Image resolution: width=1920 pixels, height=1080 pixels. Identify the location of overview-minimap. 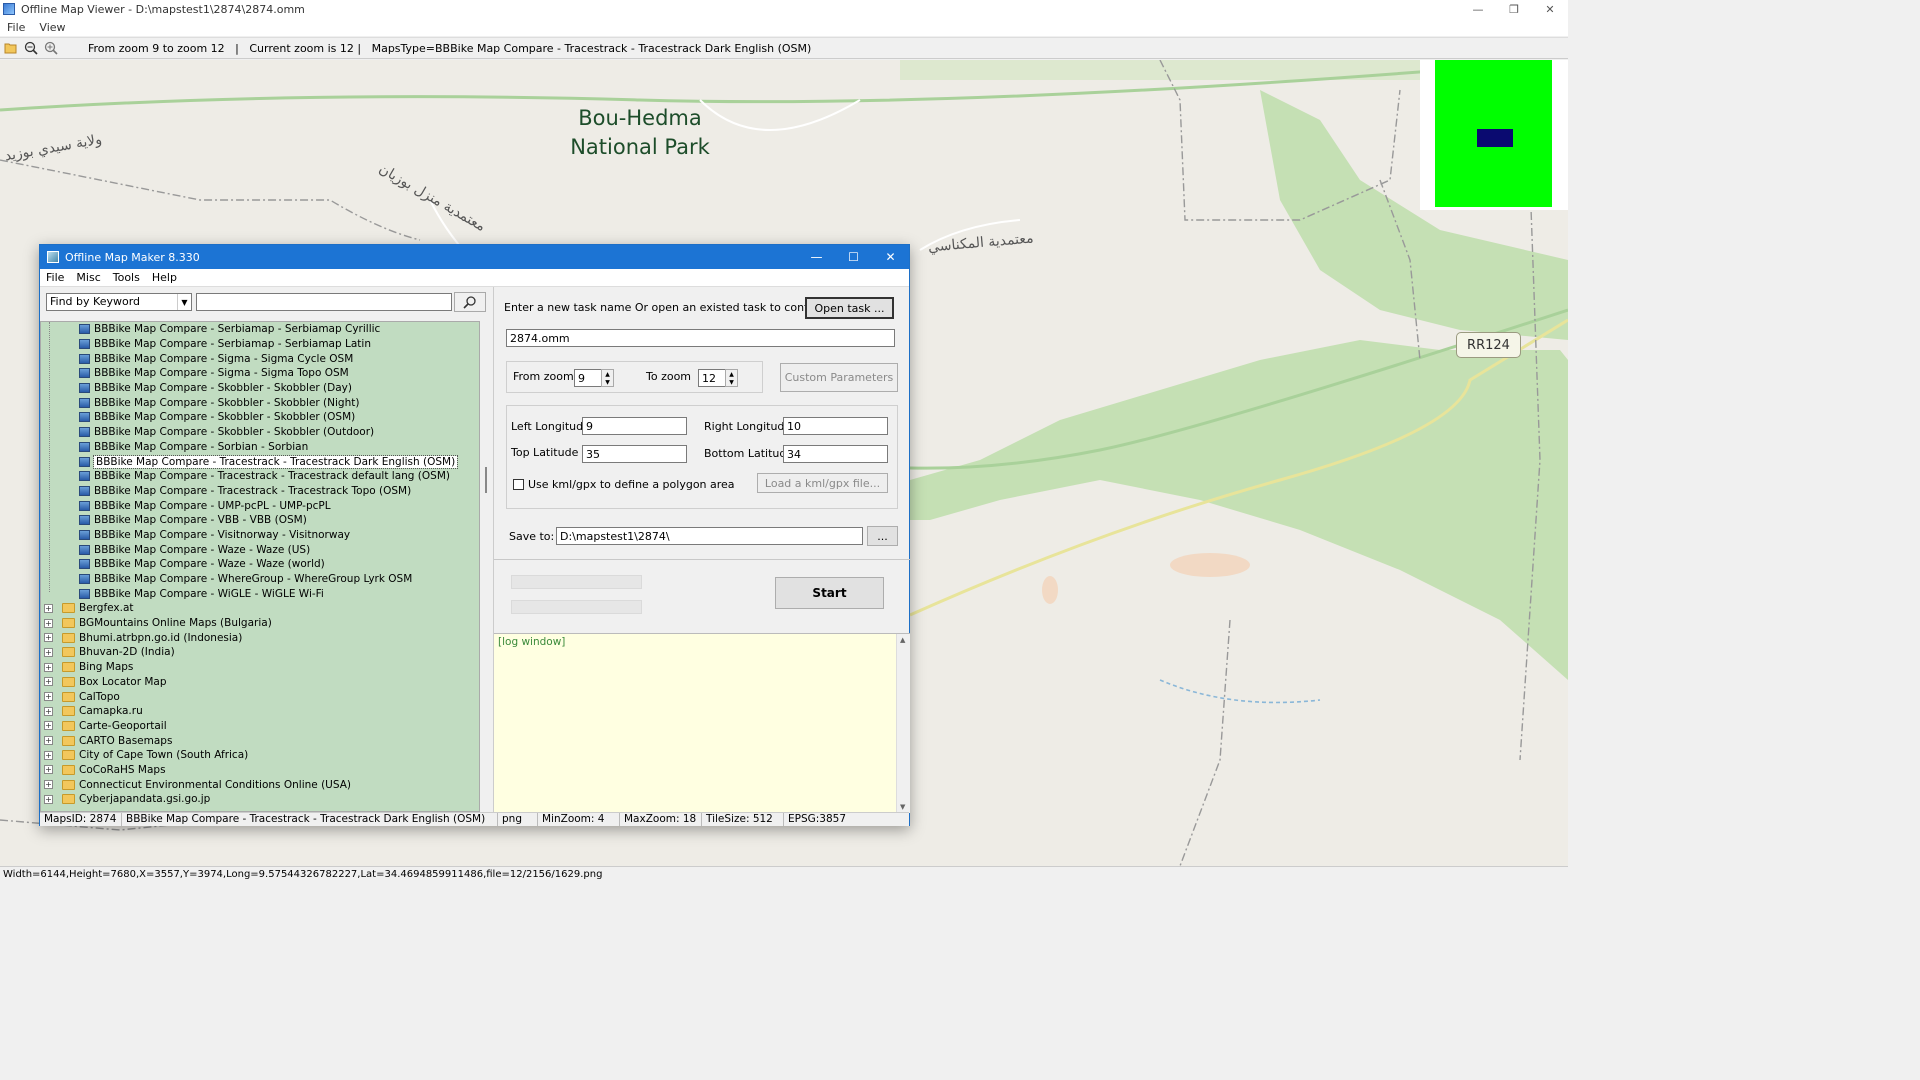
(1494, 135).